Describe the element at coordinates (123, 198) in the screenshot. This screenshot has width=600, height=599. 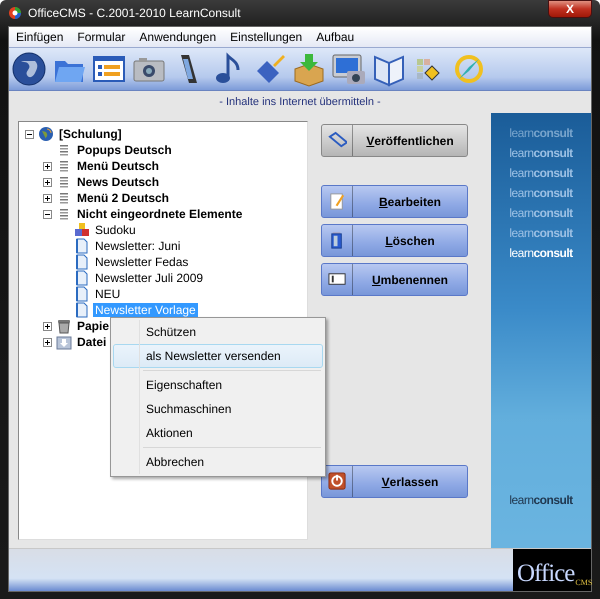
I see `tree-item: Menü 2 Deutsch` at that location.